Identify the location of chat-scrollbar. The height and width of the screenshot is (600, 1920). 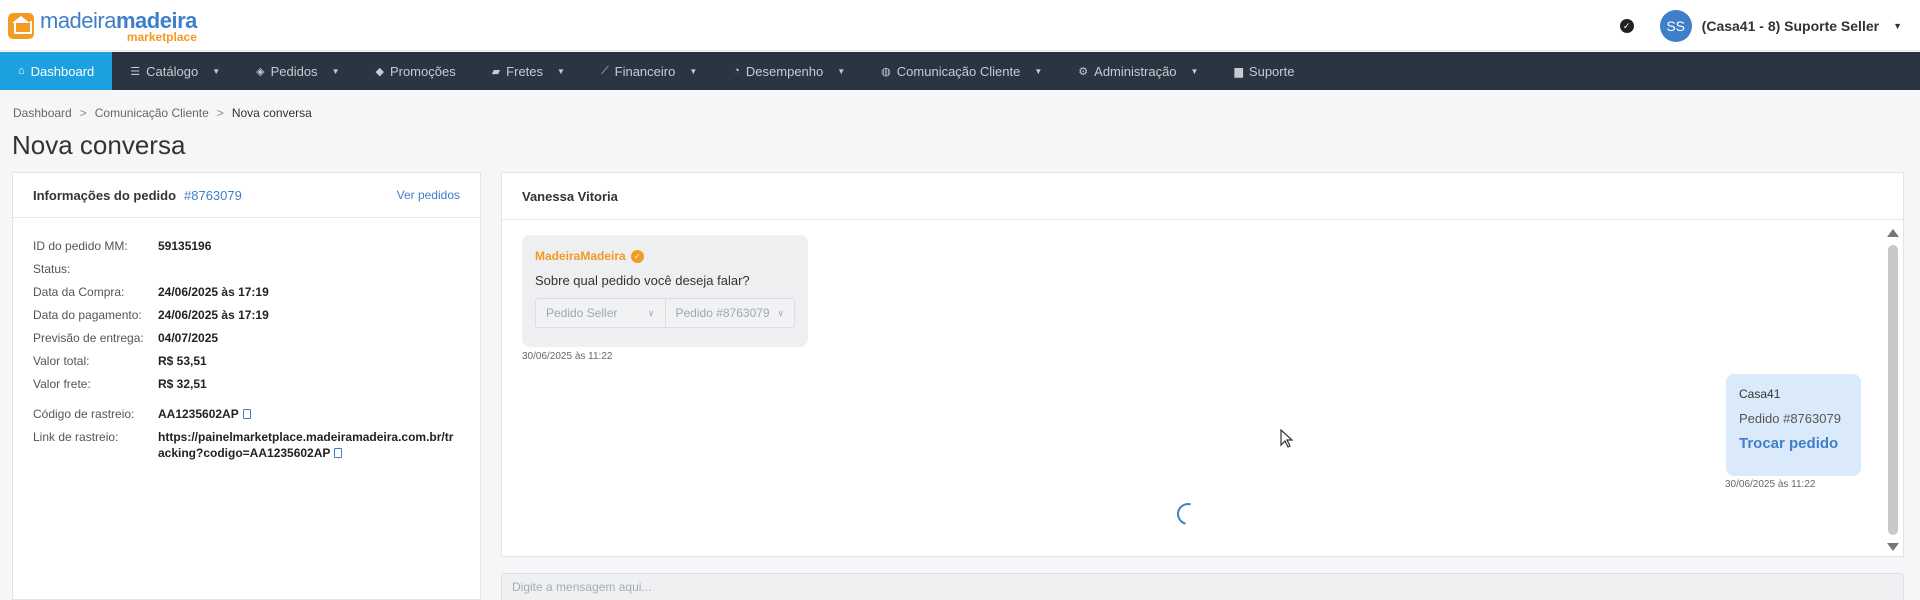
(1893, 390).